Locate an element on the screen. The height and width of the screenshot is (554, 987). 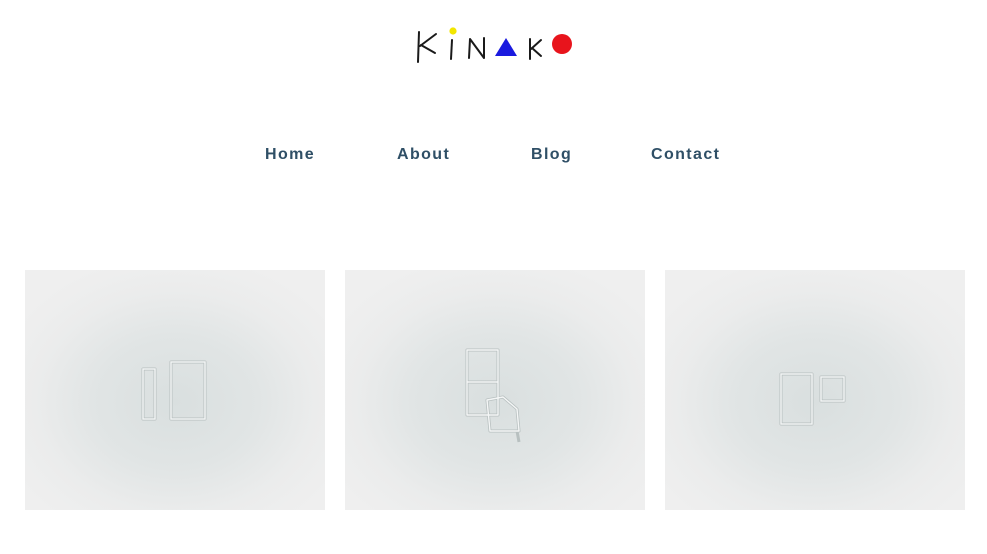
nav-item-about: About is located at coordinates (423, 155).